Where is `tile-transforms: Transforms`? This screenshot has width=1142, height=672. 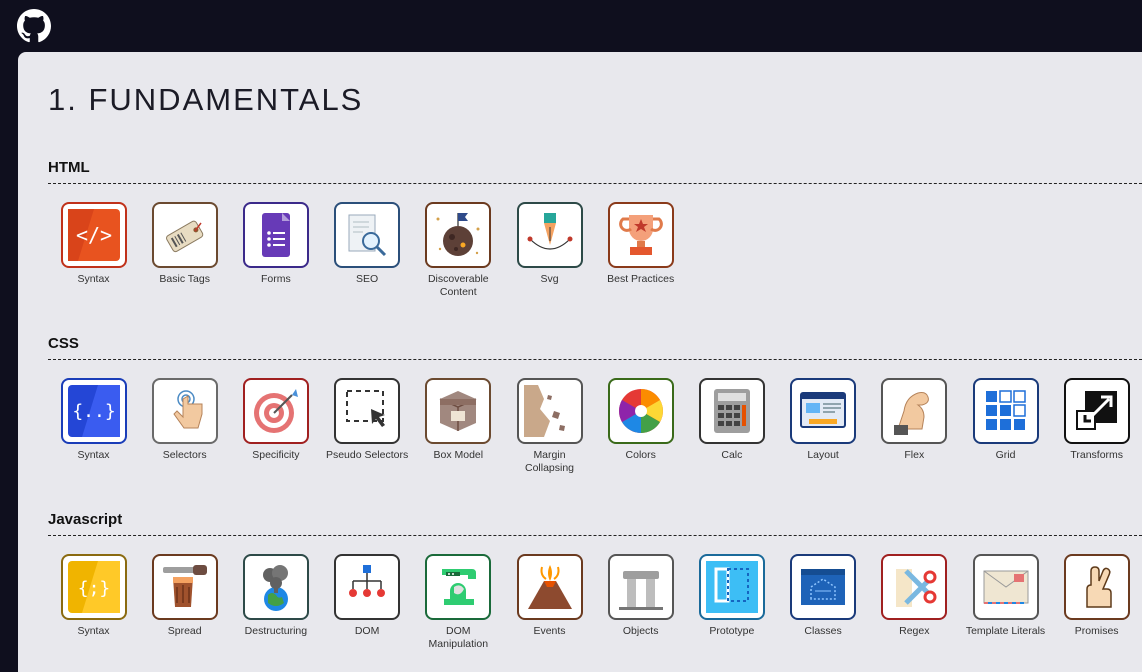 tile-transforms: Transforms is located at coordinates (1096, 420).